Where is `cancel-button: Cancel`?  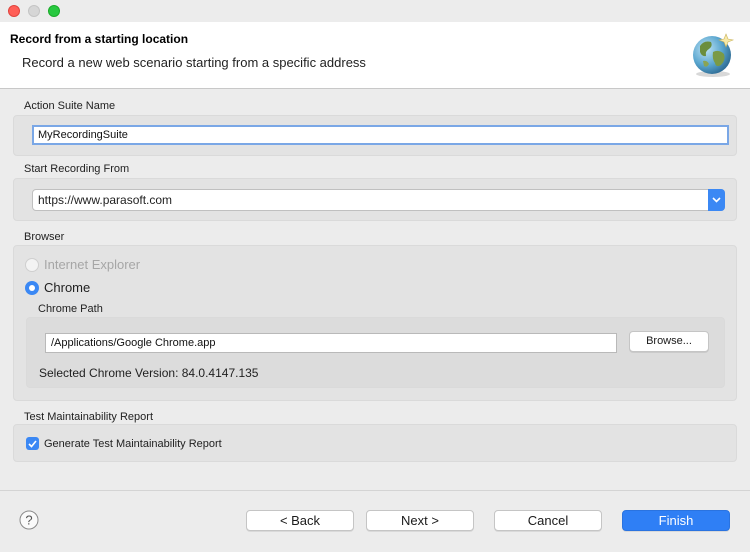
cancel-button: Cancel is located at coordinates (548, 520).